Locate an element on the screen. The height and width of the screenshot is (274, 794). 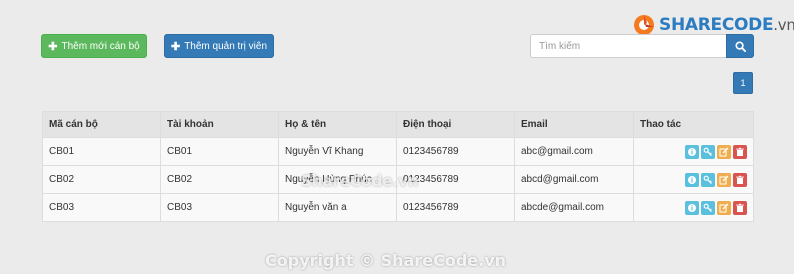
header-full-name: Họ & tên is located at coordinates (337, 124).